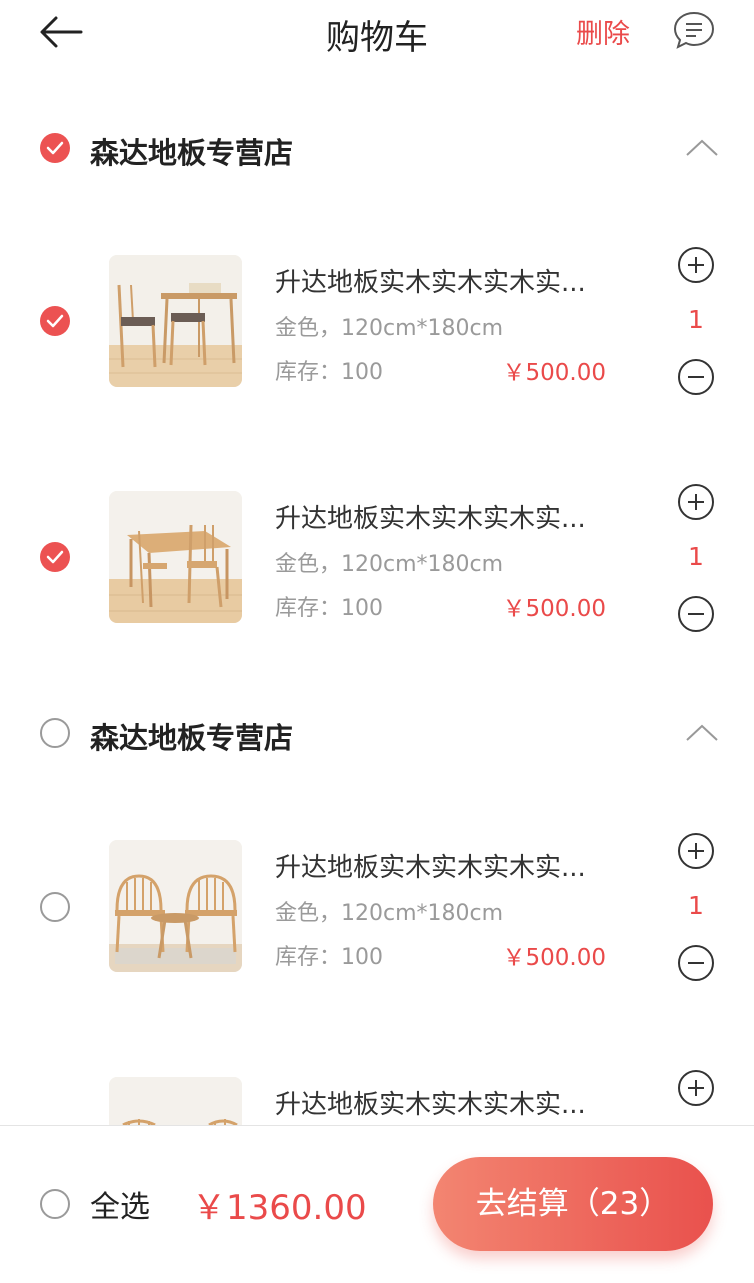  Describe the element at coordinates (603, 31) in the screenshot. I see `delete-button: 删除` at that location.